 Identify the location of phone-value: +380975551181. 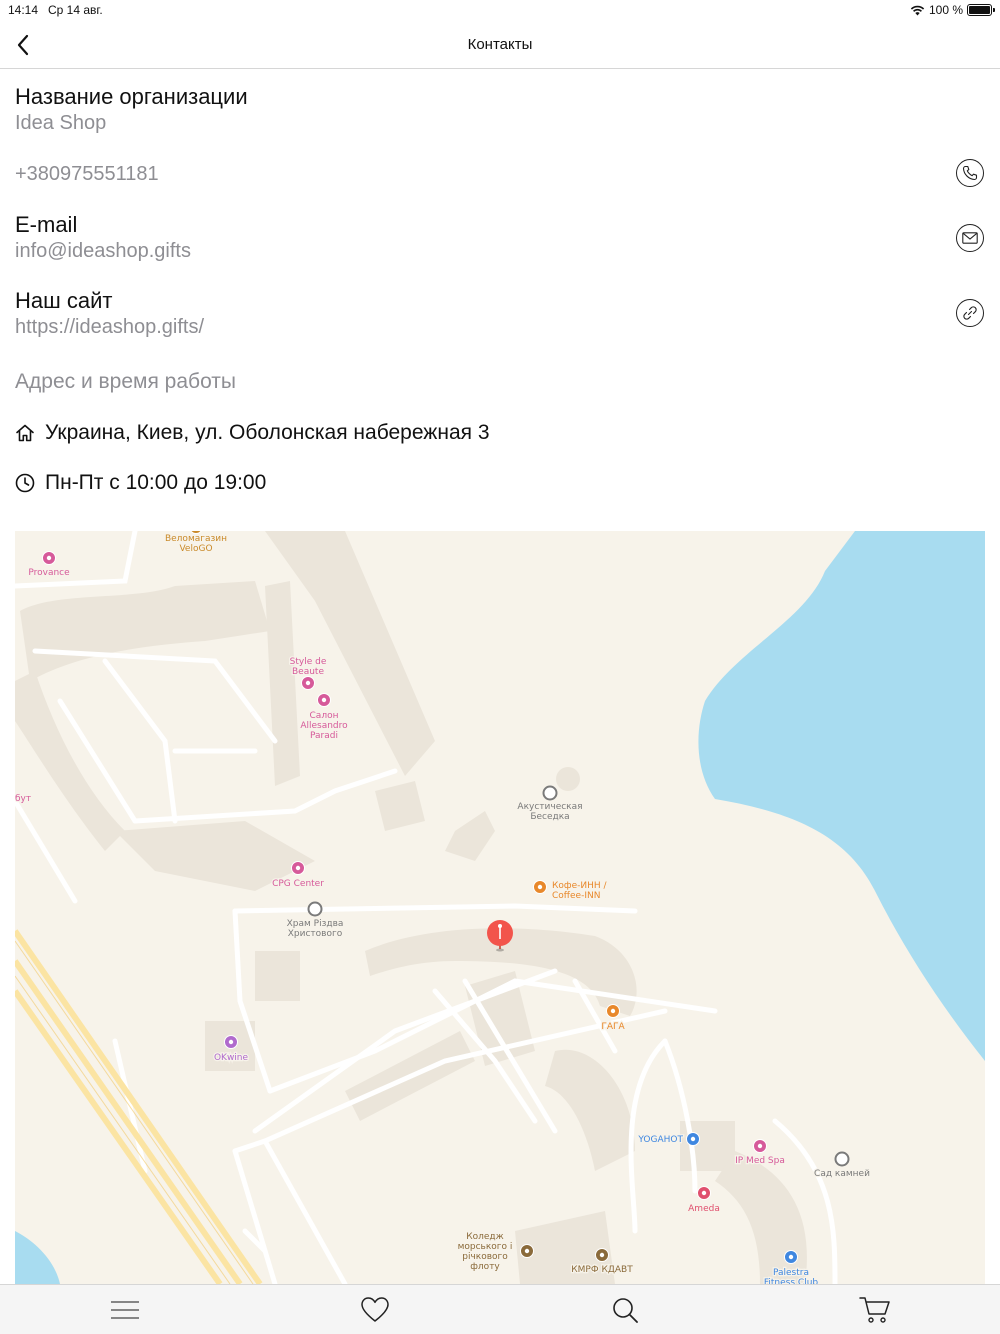
(87, 174).